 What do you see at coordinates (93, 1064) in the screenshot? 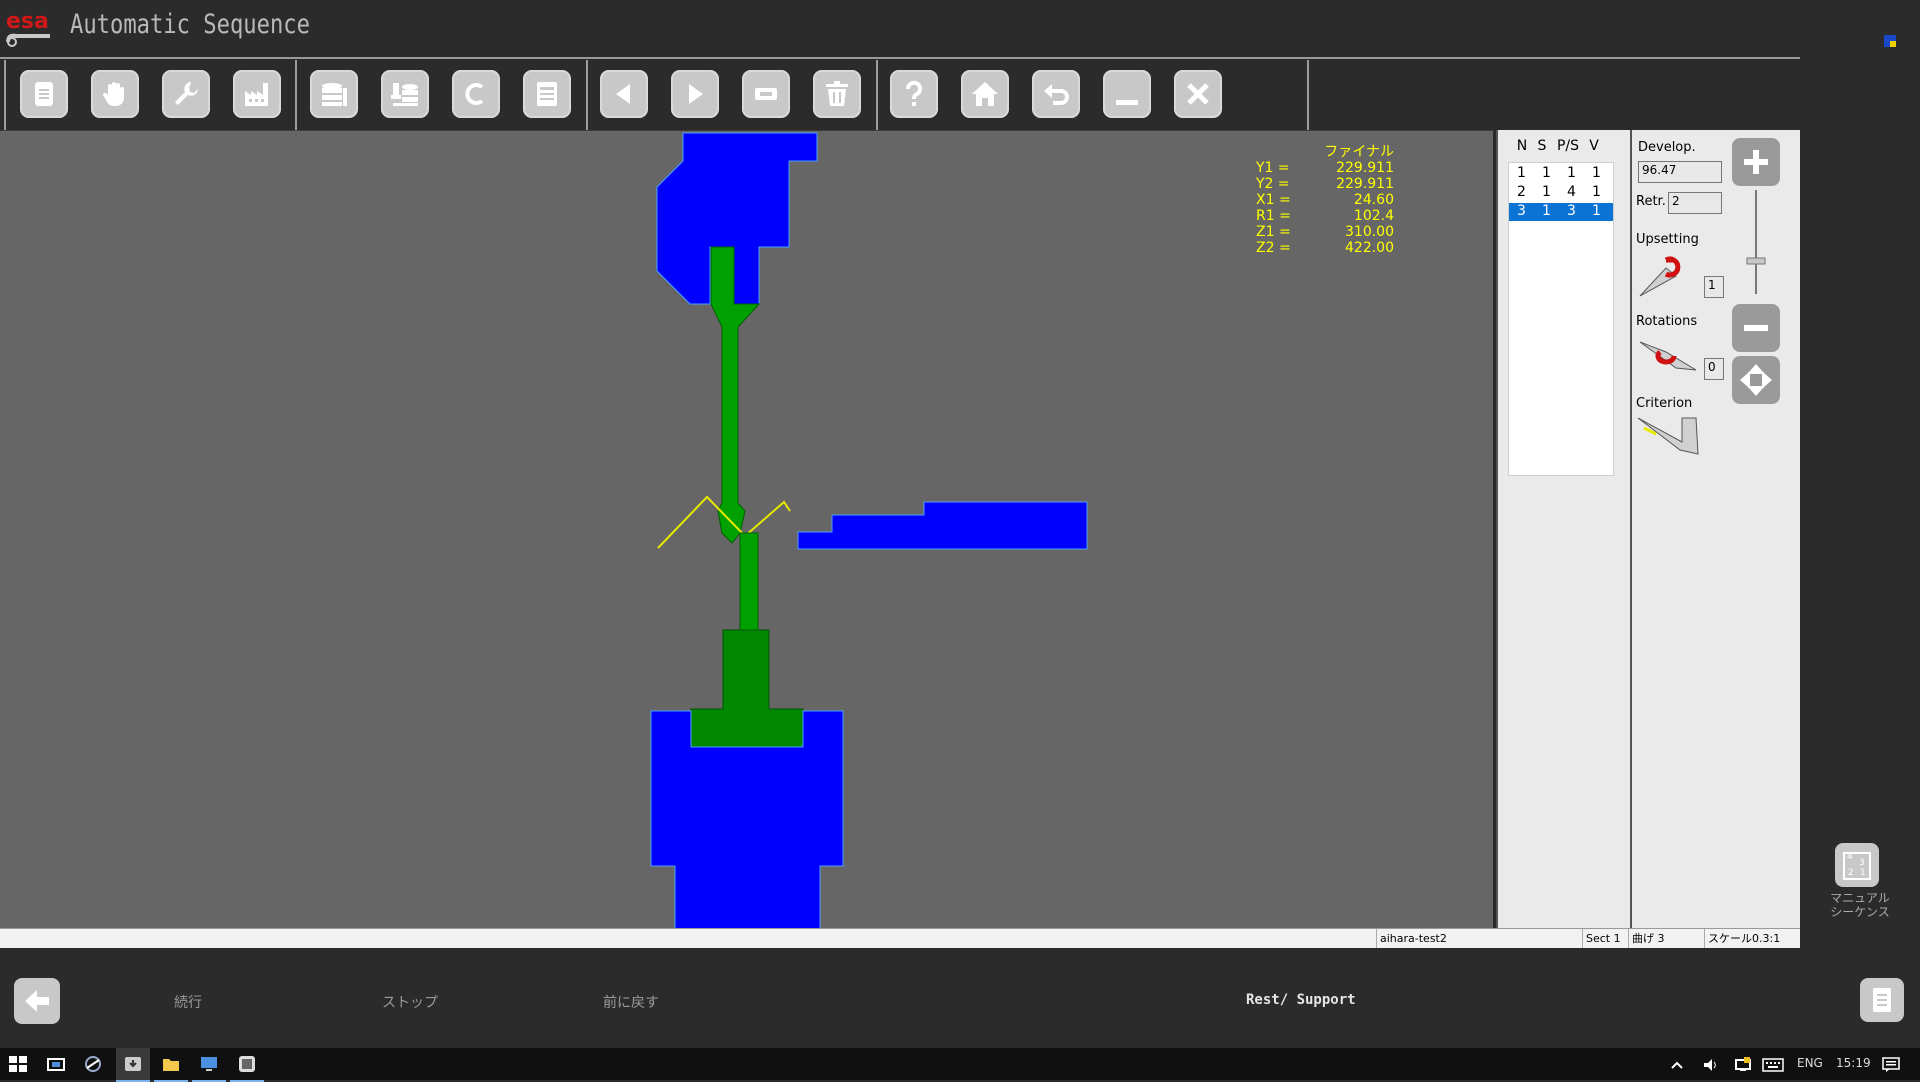
I see `app-launcher-icon` at bounding box center [93, 1064].